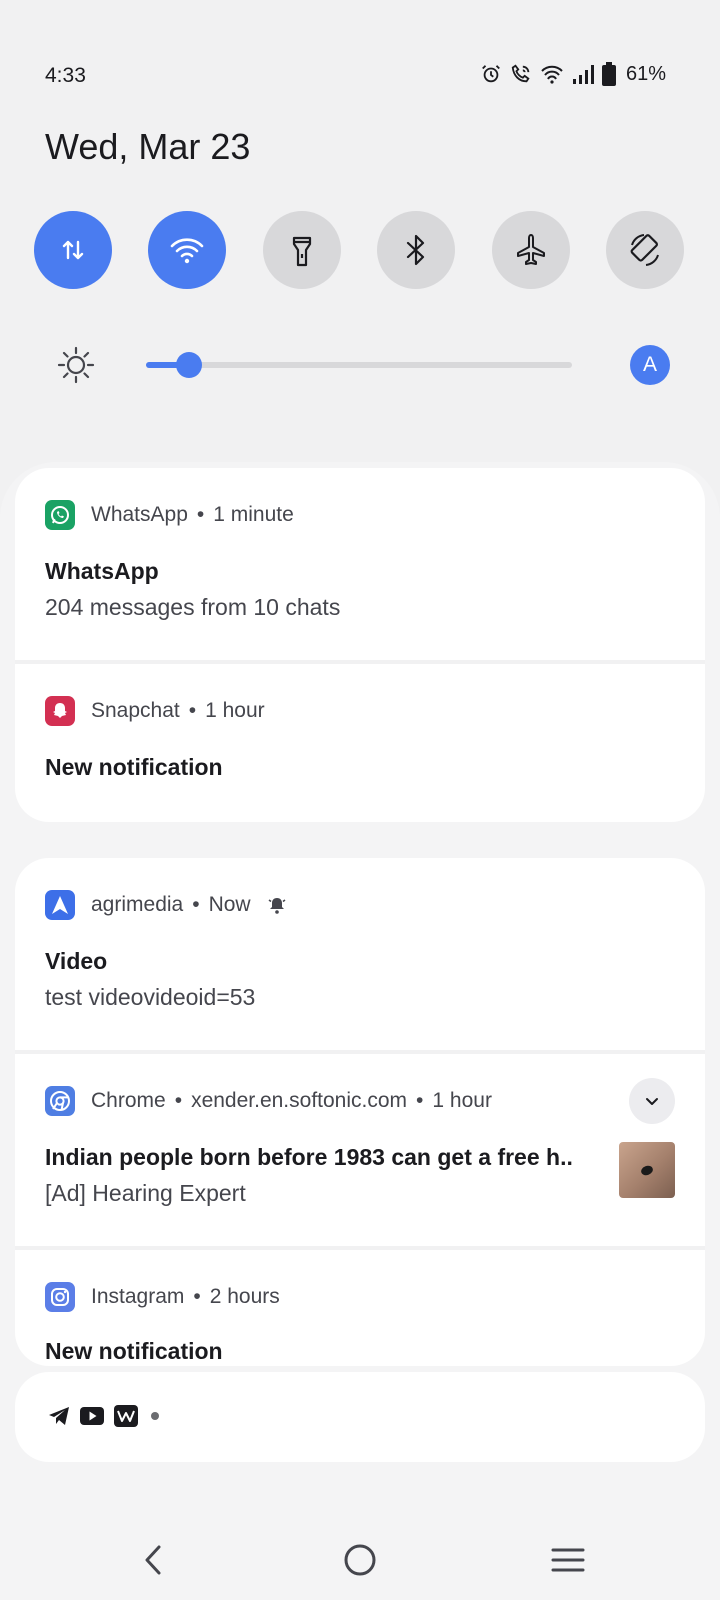  Describe the element at coordinates (229, 904) in the screenshot. I see `notification-time: Now` at that location.